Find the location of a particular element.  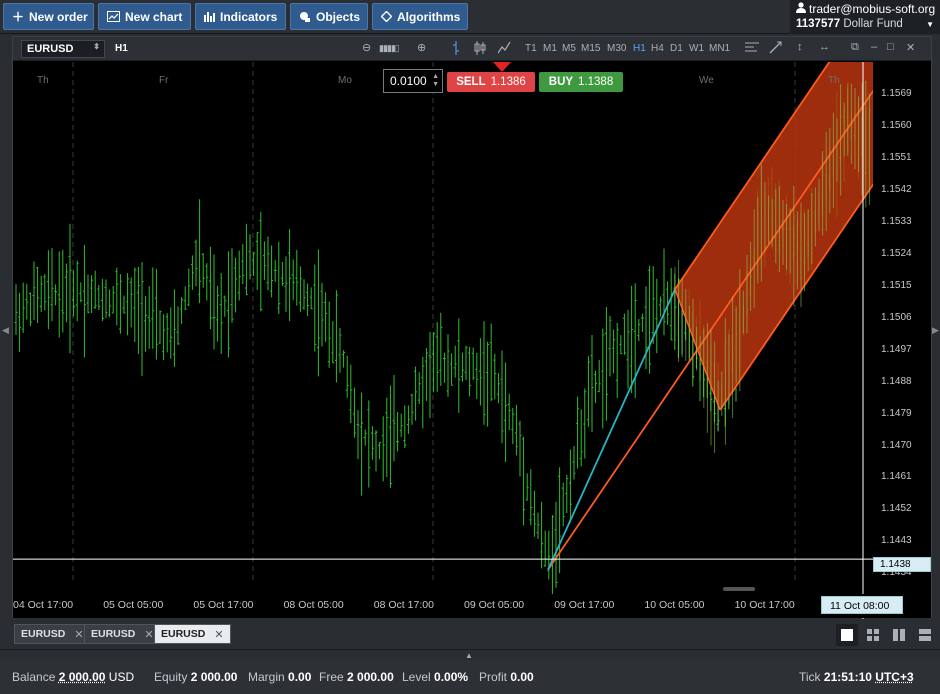

panel-collapse-icon: ▲ is located at coordinates (469, 655).